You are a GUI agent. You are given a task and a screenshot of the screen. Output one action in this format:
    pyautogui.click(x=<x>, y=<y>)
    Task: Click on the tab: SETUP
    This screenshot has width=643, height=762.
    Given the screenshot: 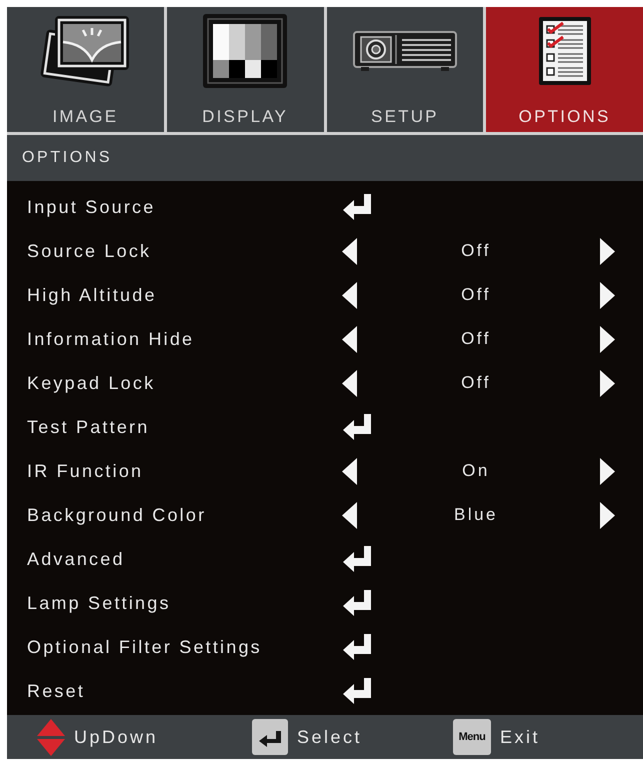 What is the action you would take?
    pyautogui.click(x=405, y=69)
    